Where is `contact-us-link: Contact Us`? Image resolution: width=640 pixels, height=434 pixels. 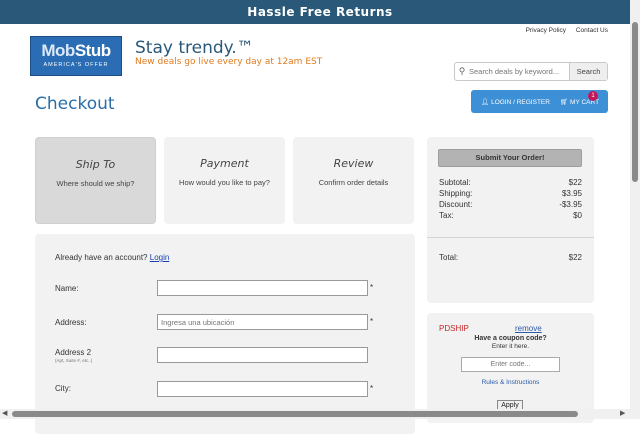
contact-us-link: Contact Us is located at coordinates (592, 30).